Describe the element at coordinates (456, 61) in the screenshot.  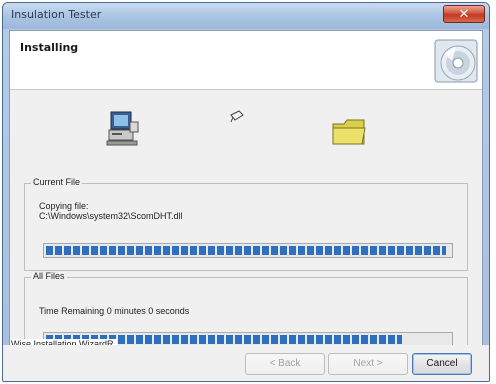
I see `cd-disc-icon` at that location.